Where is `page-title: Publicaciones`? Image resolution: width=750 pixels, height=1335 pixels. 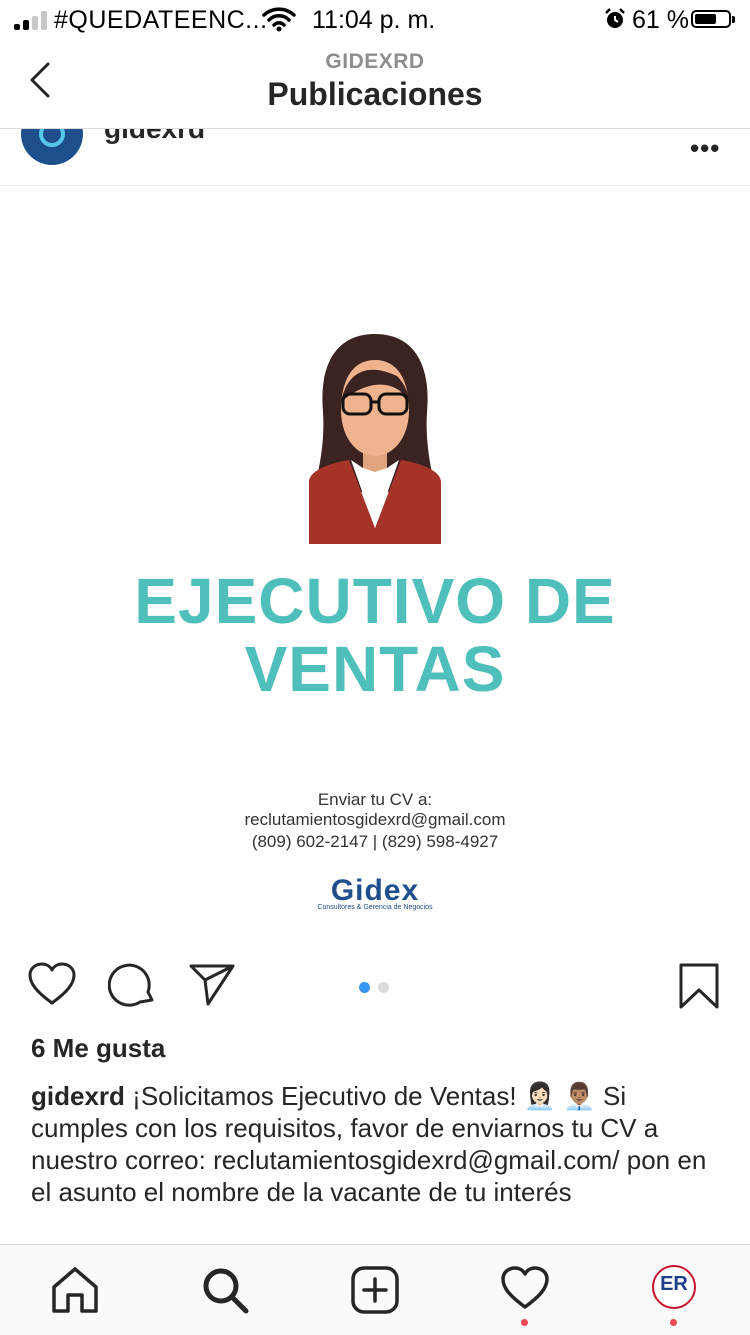 page-title: Publicaciones is located at coordinates (375, 94).